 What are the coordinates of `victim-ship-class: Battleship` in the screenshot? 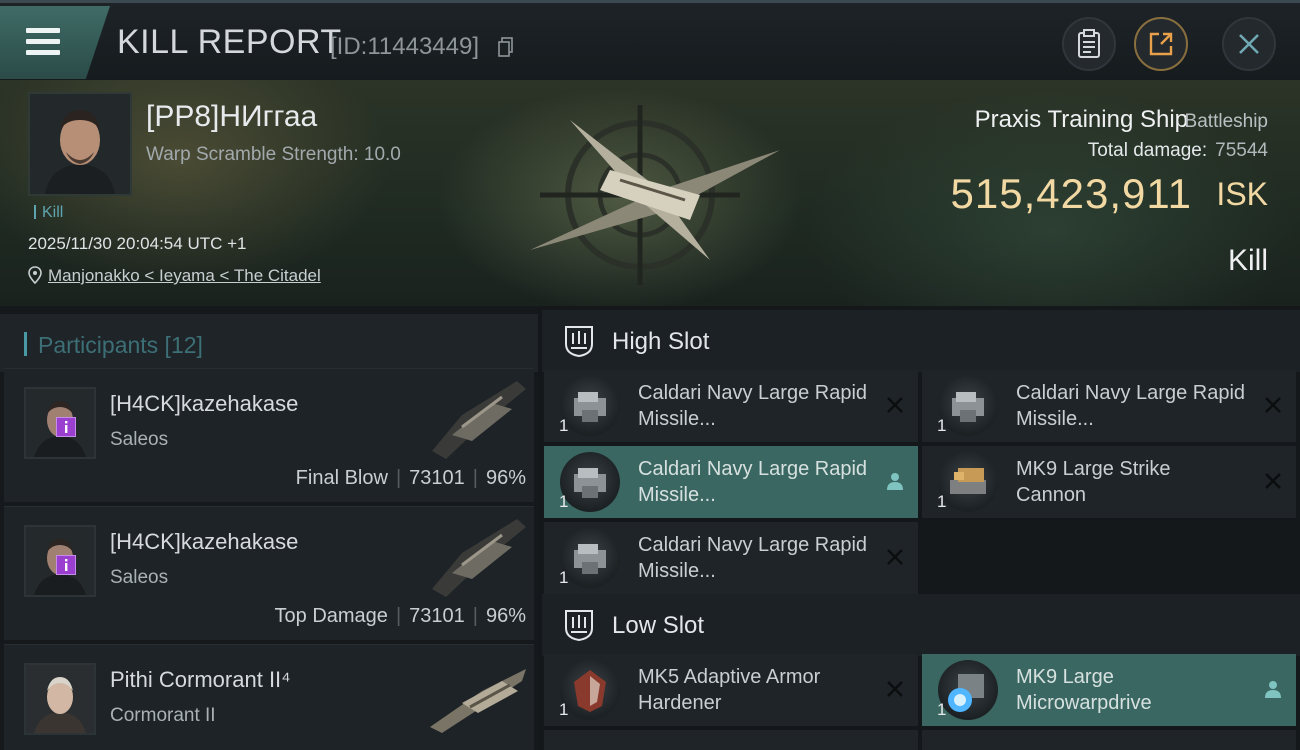 It's located at (1226, 121).